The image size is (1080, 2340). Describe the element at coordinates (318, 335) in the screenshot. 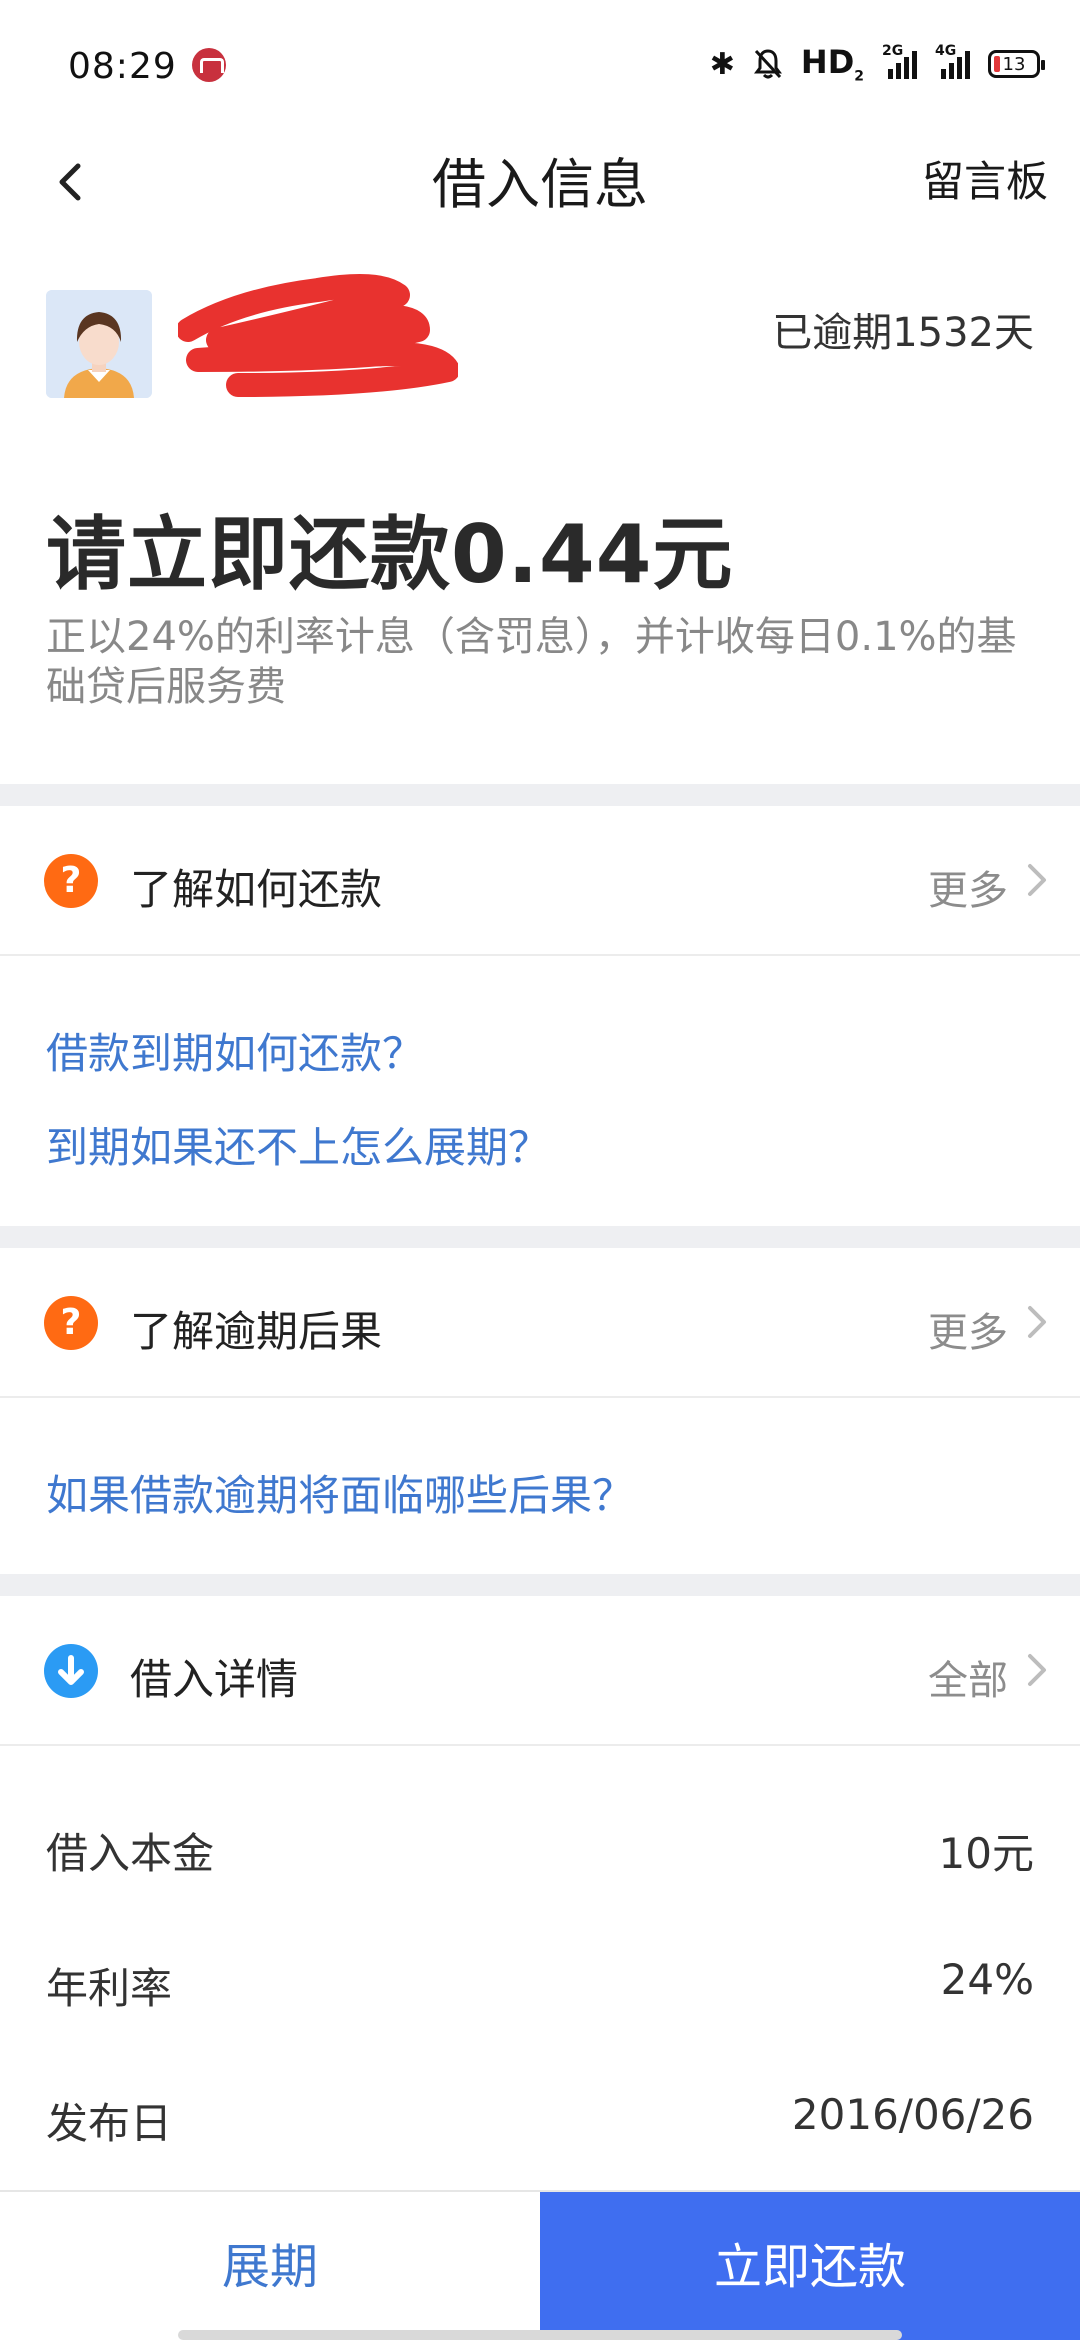

I see `redacted-name-scribble` at that location.